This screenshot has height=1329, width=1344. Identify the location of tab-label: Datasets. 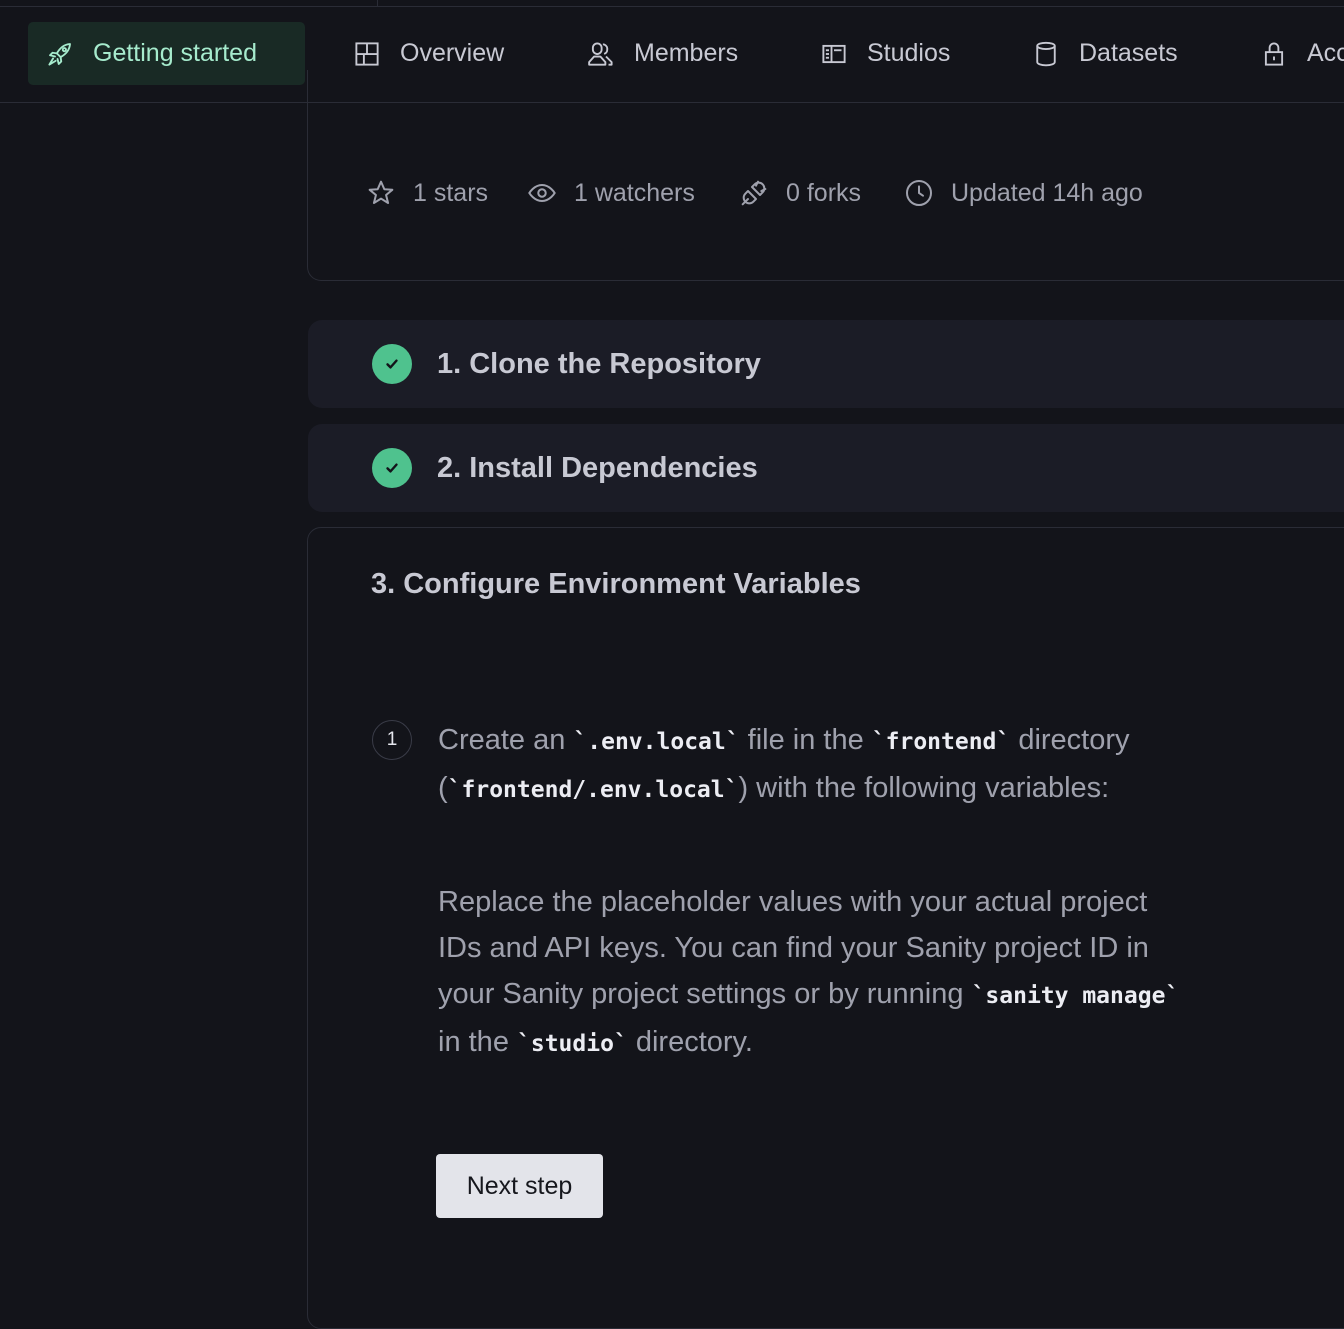
(1128, 53).